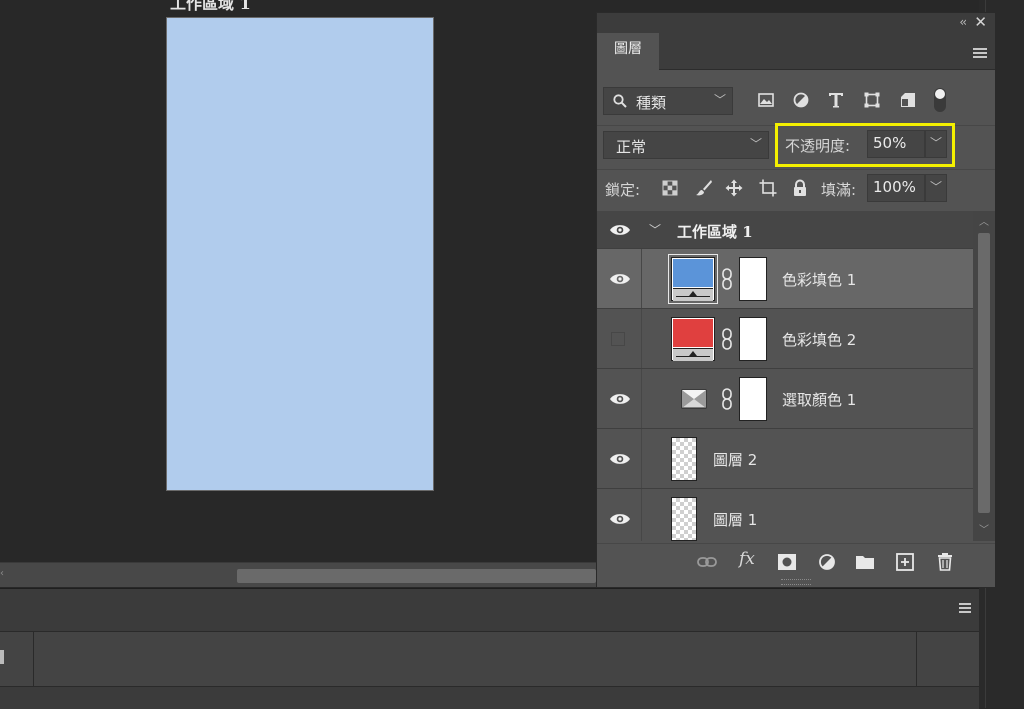  Describe the element at coordinates (905, 562) in the screenshot. I see `new-layer-icon` at that location.